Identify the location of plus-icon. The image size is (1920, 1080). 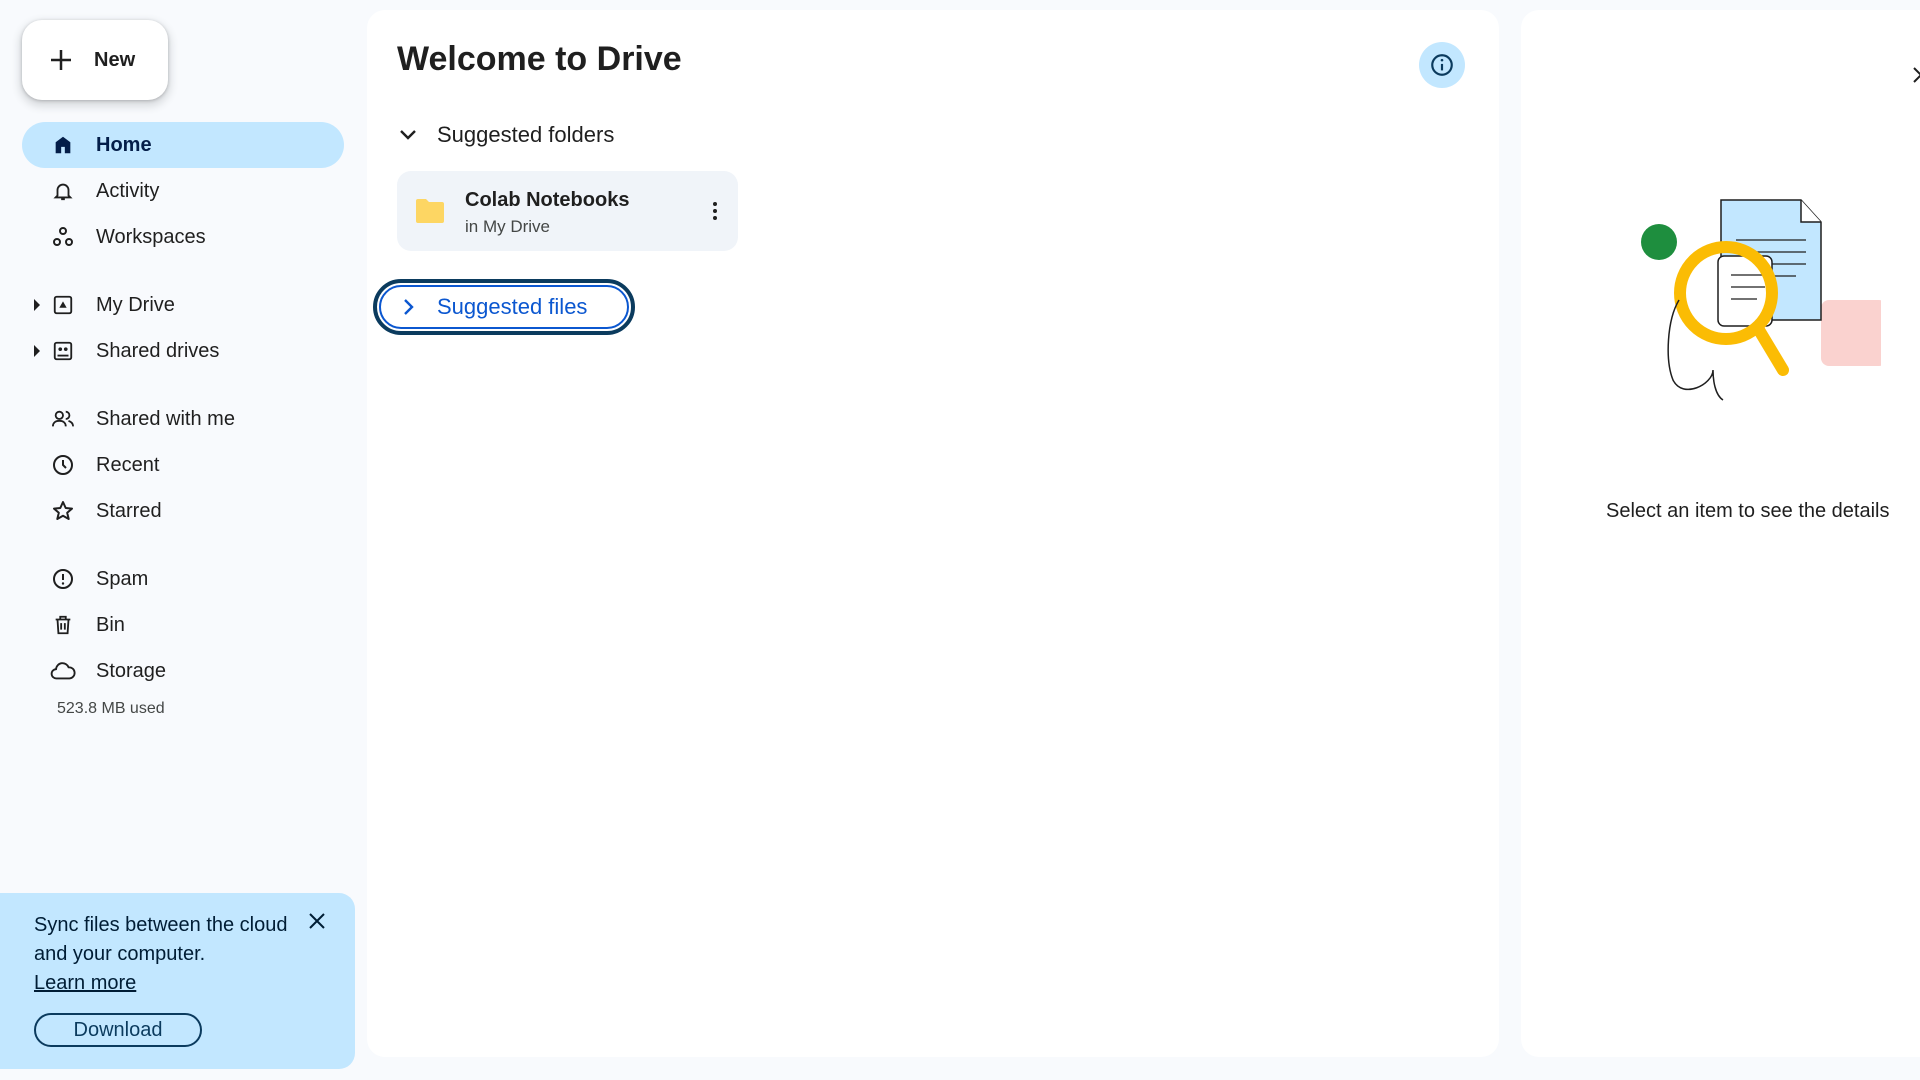
(61, 60).